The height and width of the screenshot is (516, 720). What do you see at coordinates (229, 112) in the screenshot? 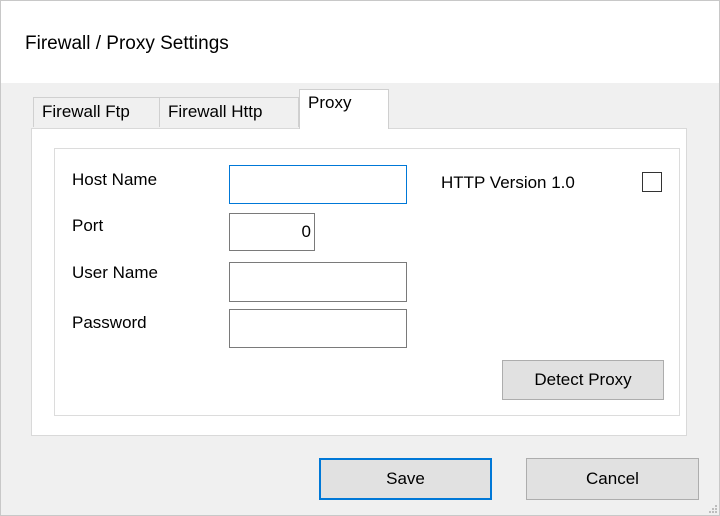
I see `tab-firewall-http: Firewall Http` at bounding box center [229, 112].